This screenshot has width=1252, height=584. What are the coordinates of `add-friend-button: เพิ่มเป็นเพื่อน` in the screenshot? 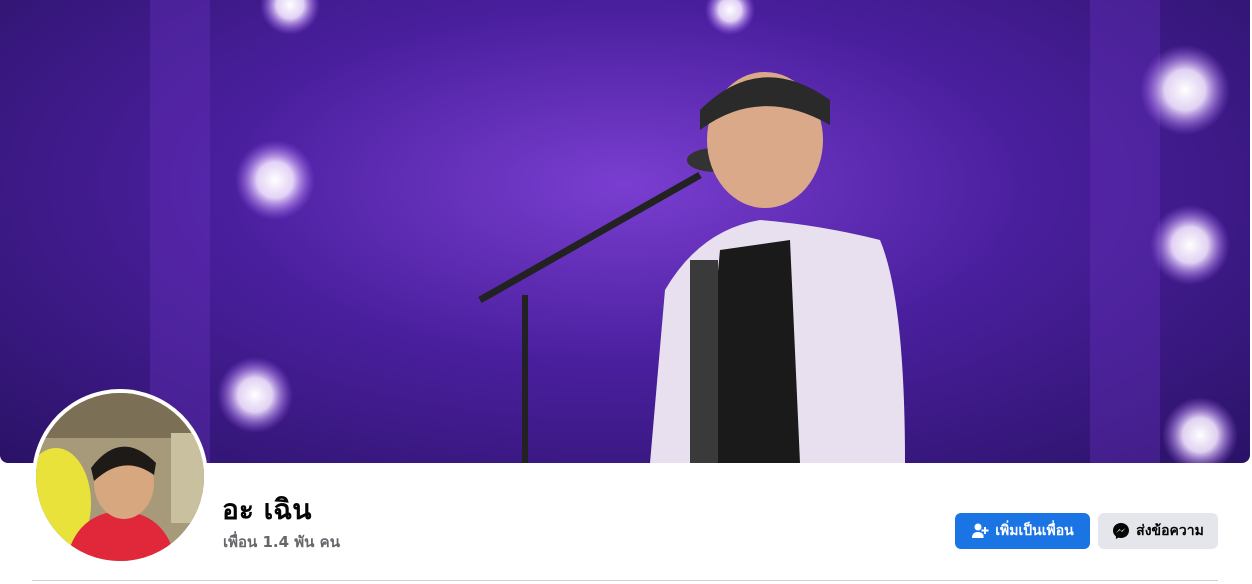 It's located at (1022, 531).